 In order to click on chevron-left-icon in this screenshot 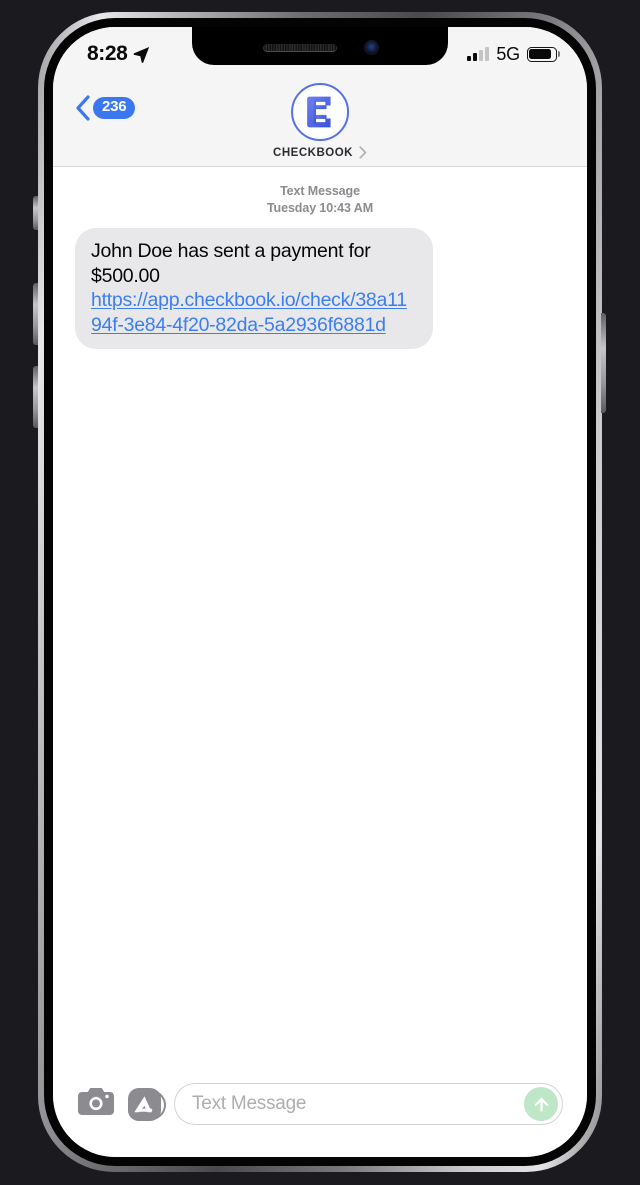, I will do `click(83, 108)`.